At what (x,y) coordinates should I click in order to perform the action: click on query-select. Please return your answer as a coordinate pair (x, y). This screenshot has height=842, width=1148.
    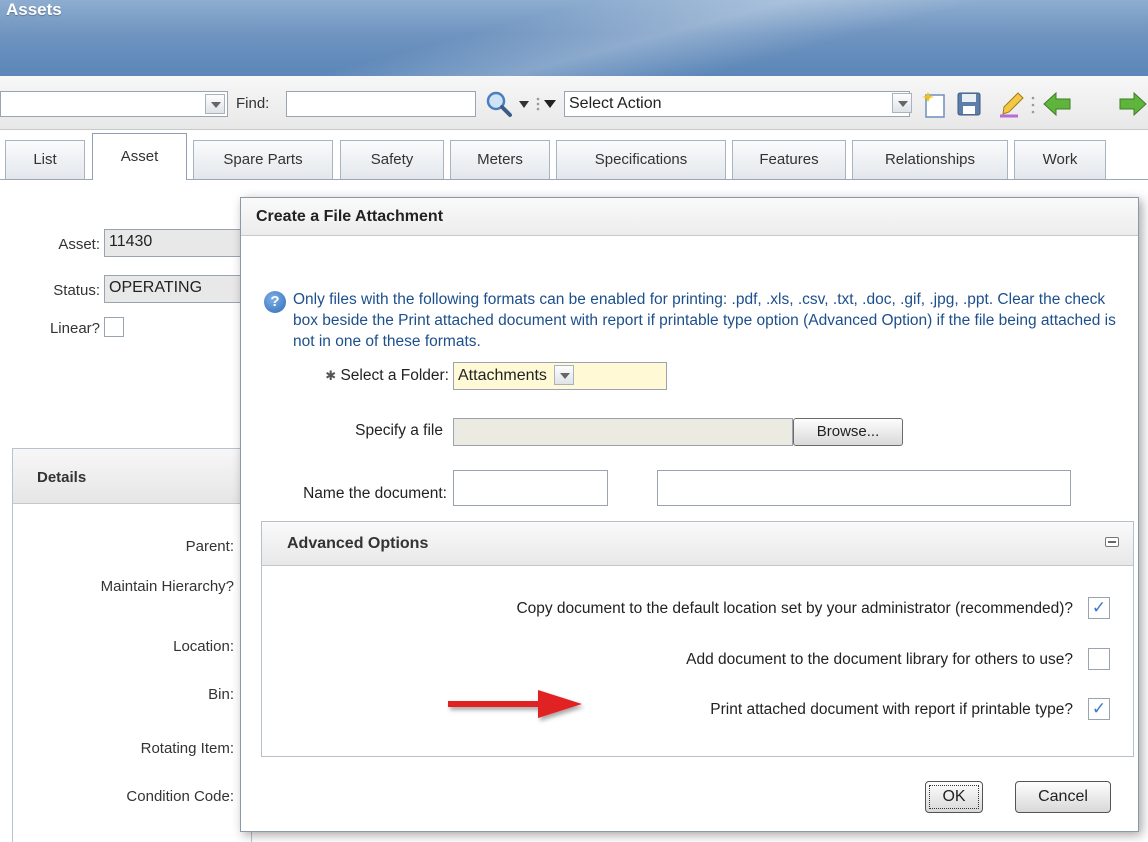
    Looking at the image, I should click on (114, 104).